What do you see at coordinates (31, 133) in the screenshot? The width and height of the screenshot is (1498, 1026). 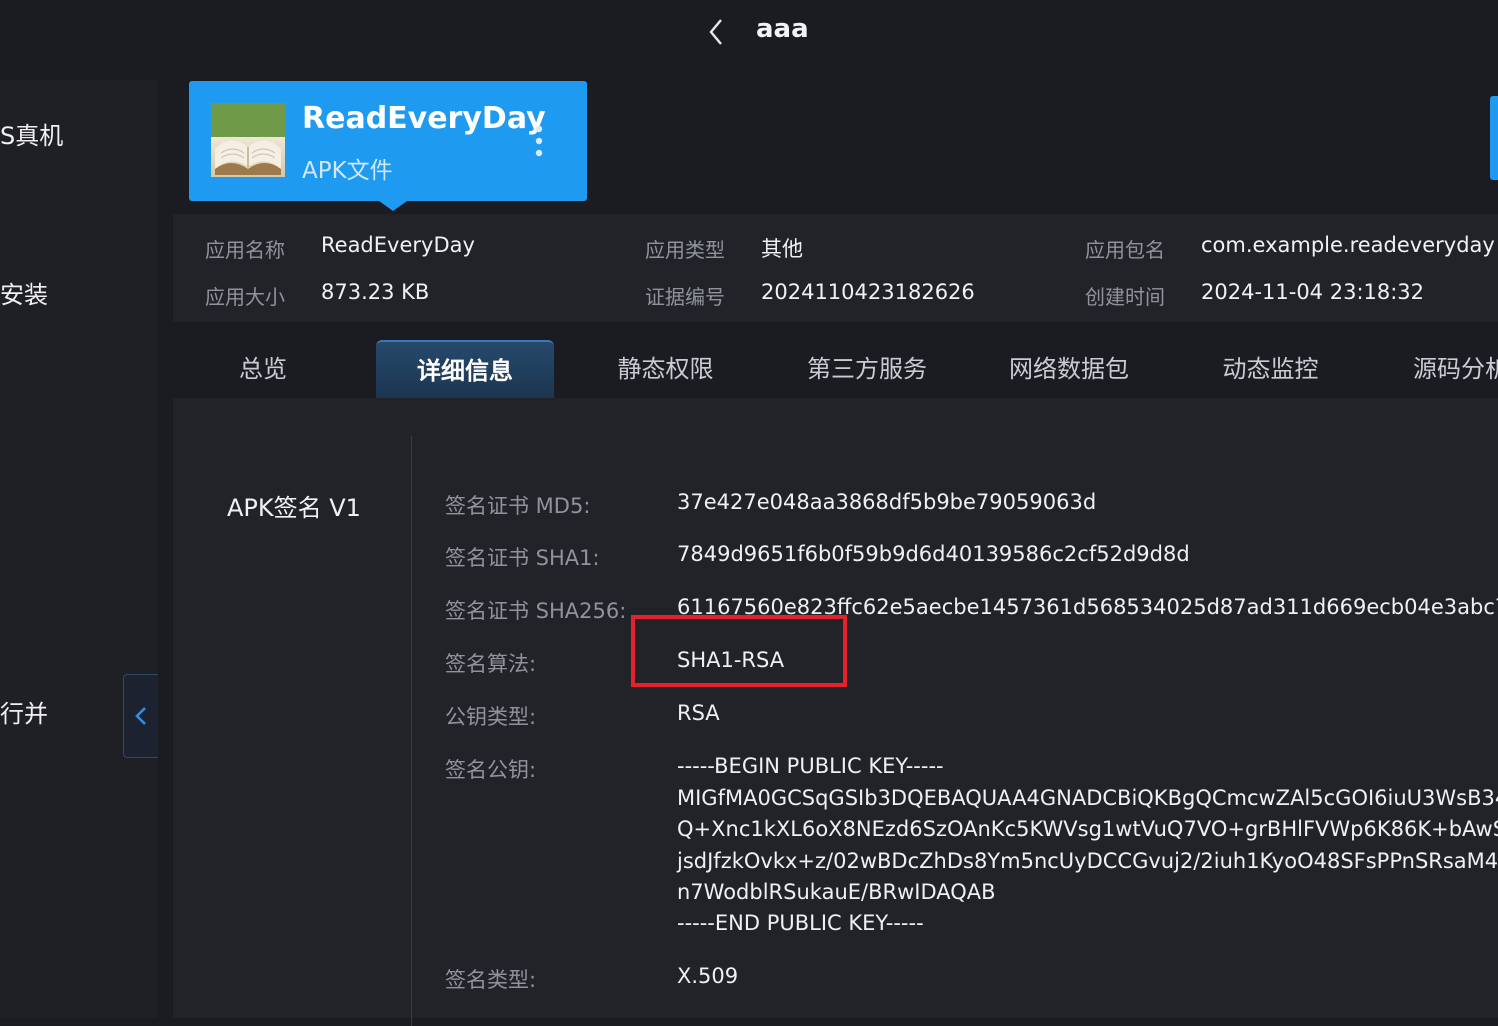 I see `sidebar-item-device: S真机` at bounding box center [31, 133].